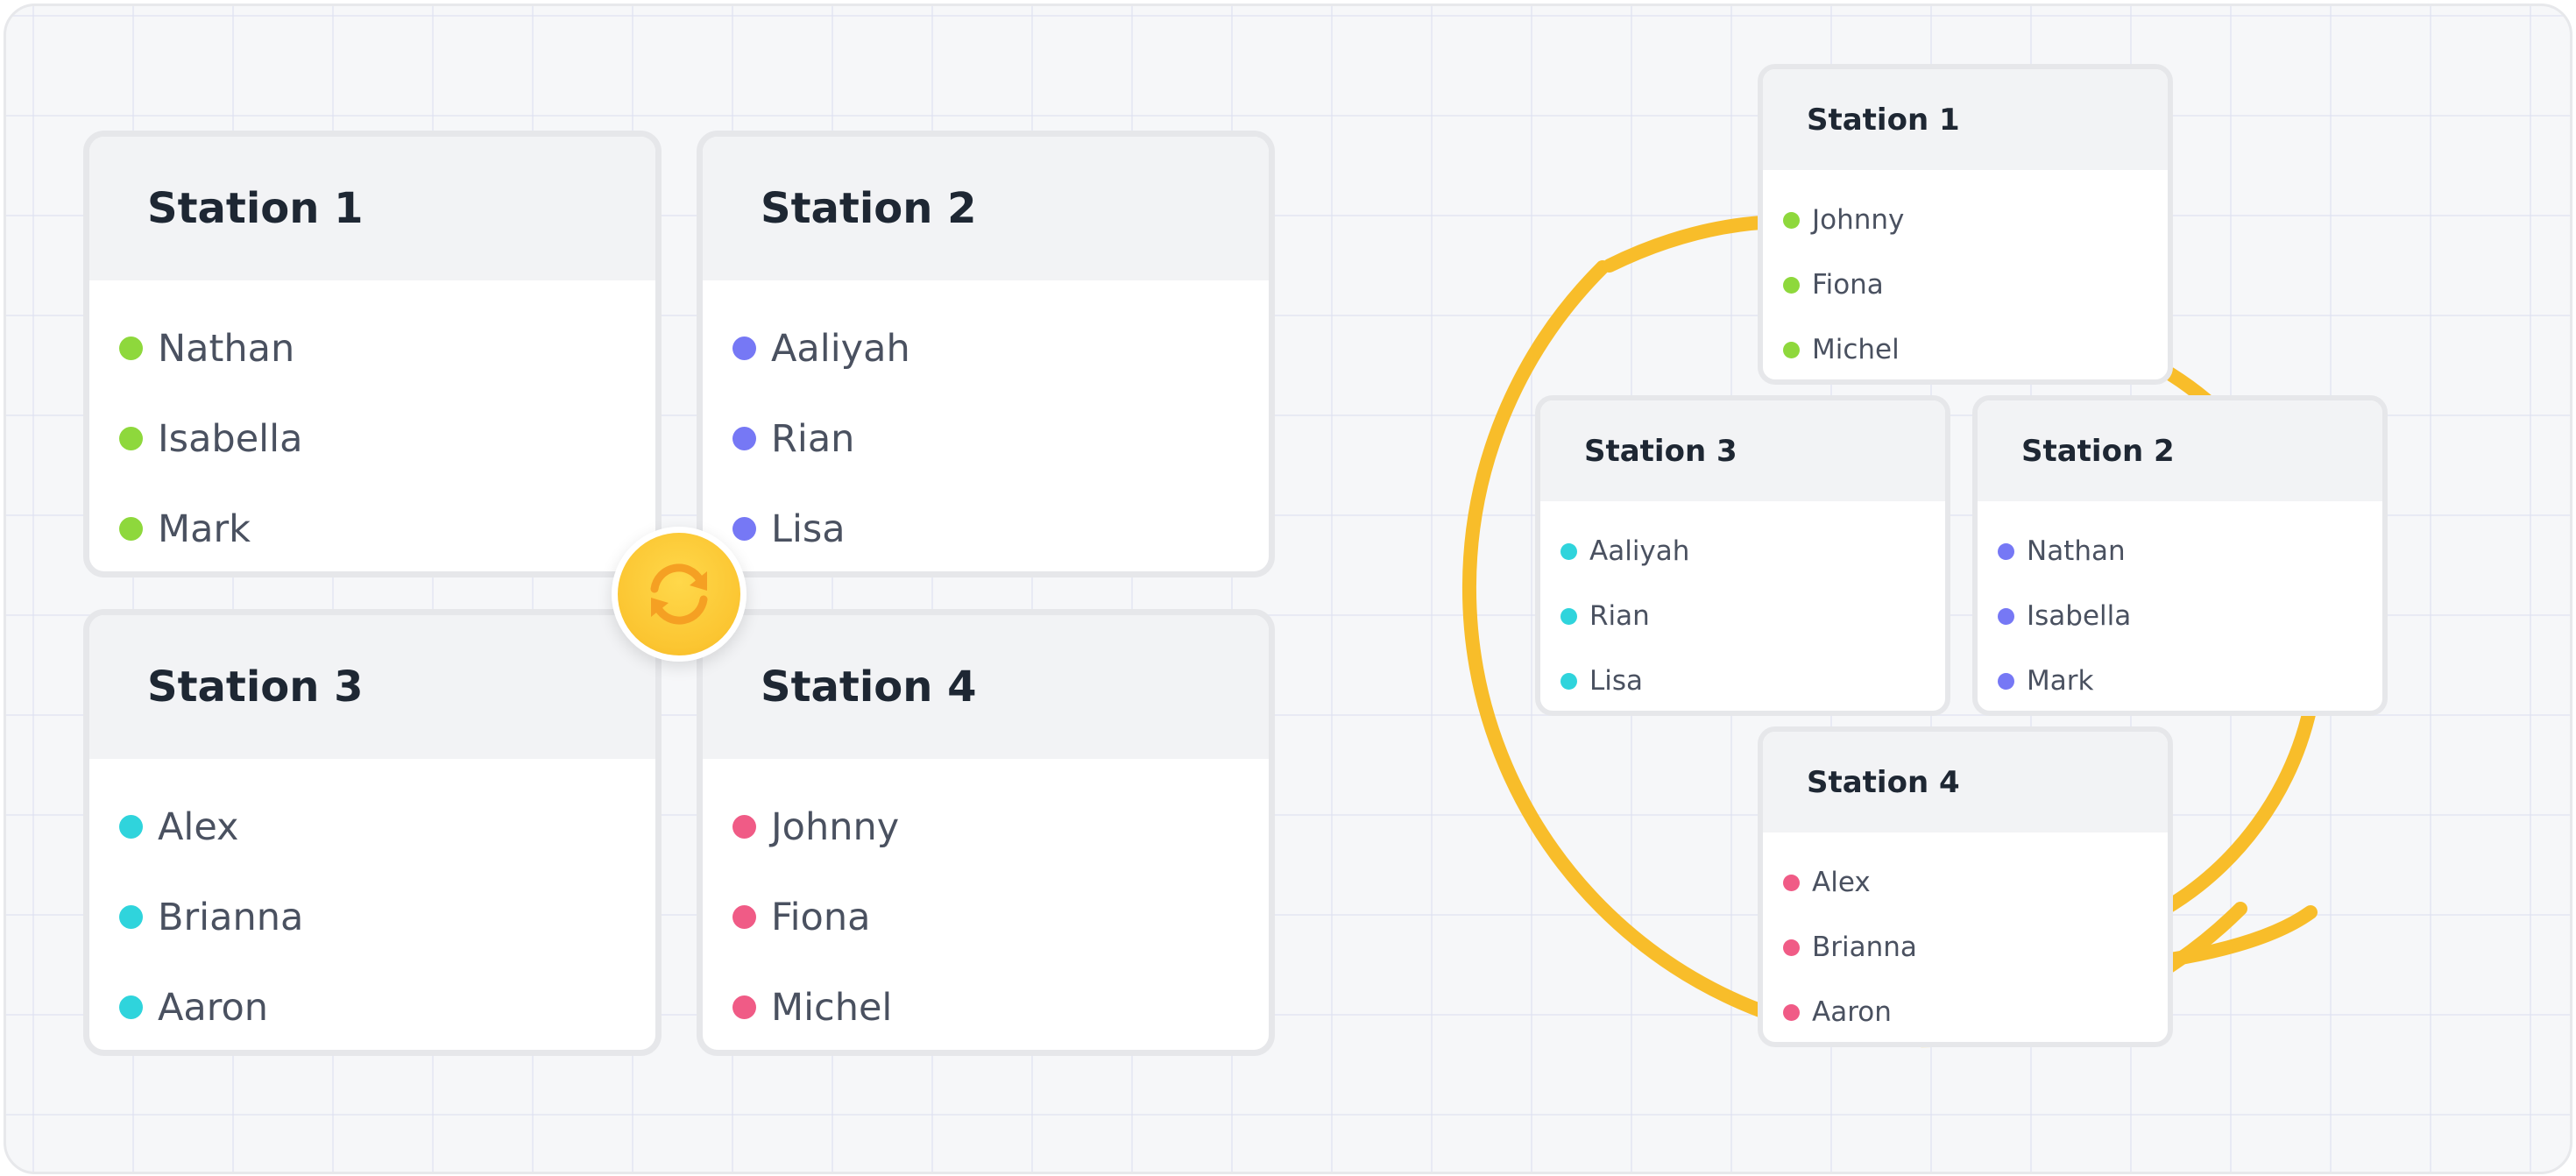  What do you see at coordinates (2180, 551) in the screenshot?
I see `list-item: Nathan` at bounding box center [2180, 551].